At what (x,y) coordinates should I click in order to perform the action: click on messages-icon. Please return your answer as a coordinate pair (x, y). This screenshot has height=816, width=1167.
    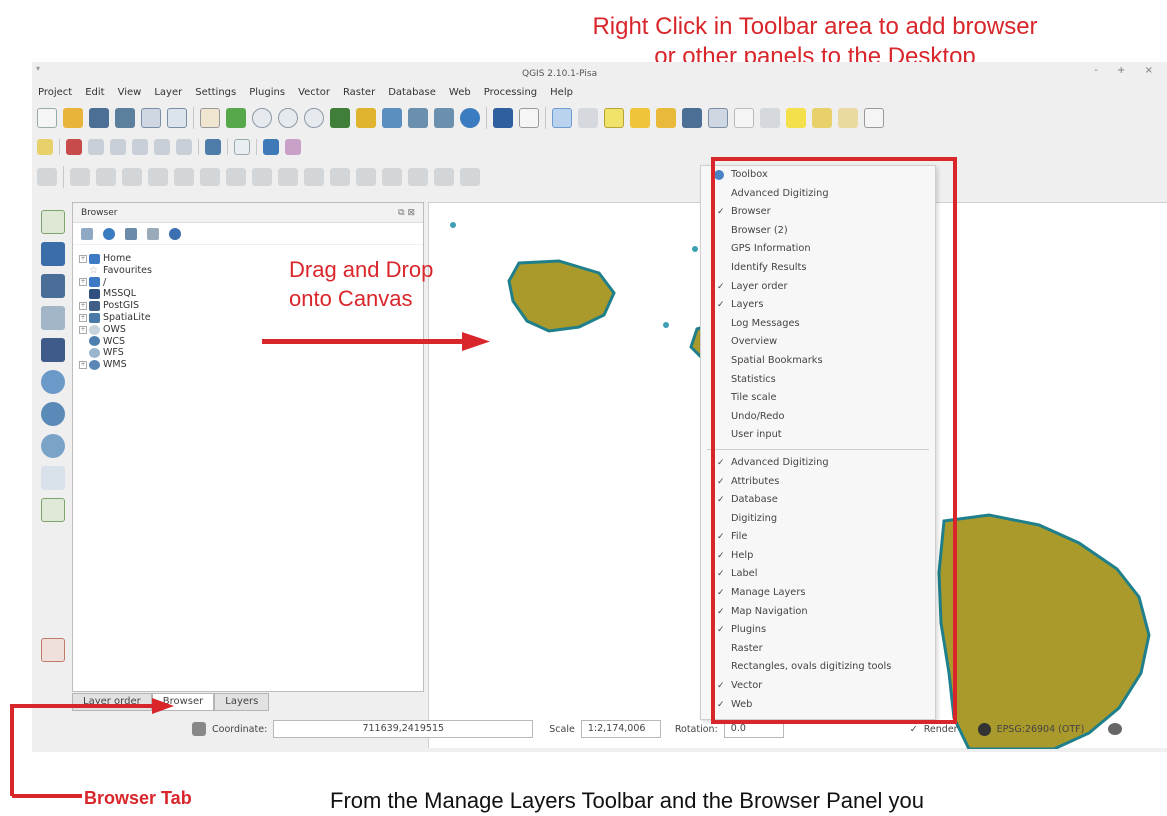
    Looking at the image, I should click on (1115, 729).